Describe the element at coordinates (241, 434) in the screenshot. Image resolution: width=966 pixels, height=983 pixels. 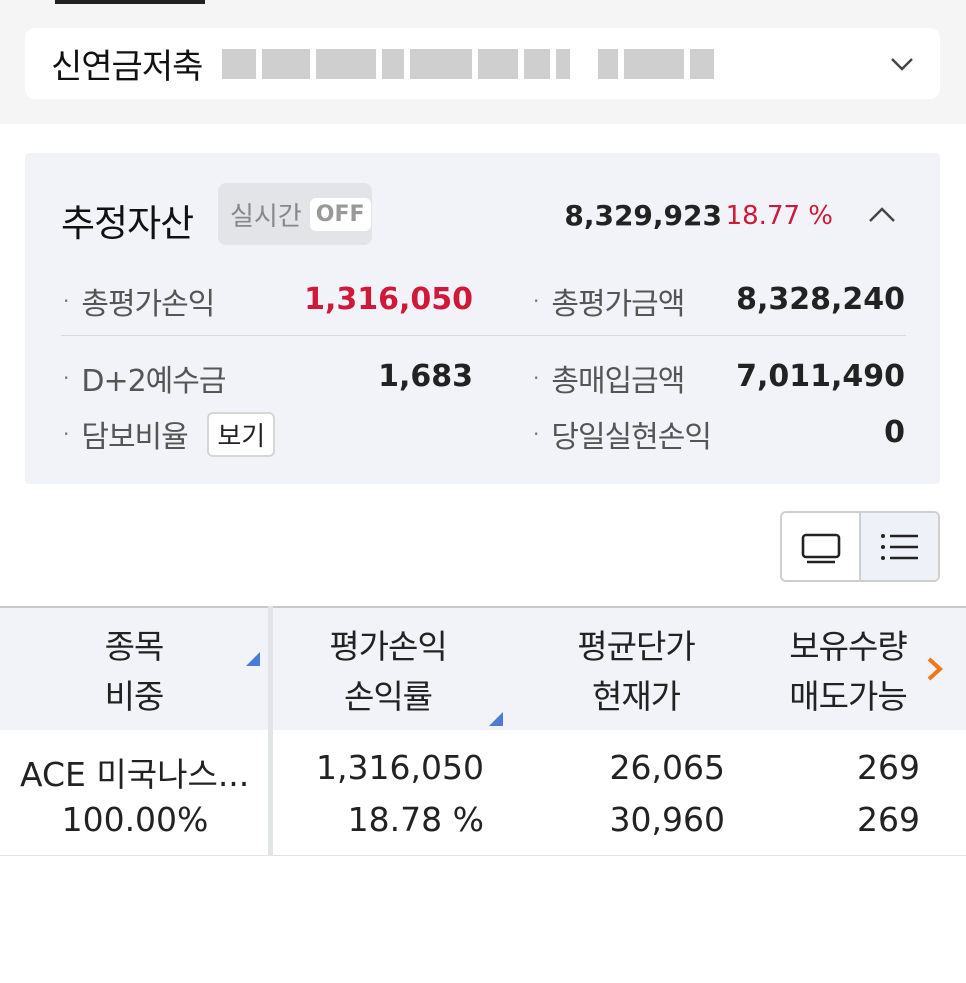
I see `collateral-view-button: 보기` at that location.